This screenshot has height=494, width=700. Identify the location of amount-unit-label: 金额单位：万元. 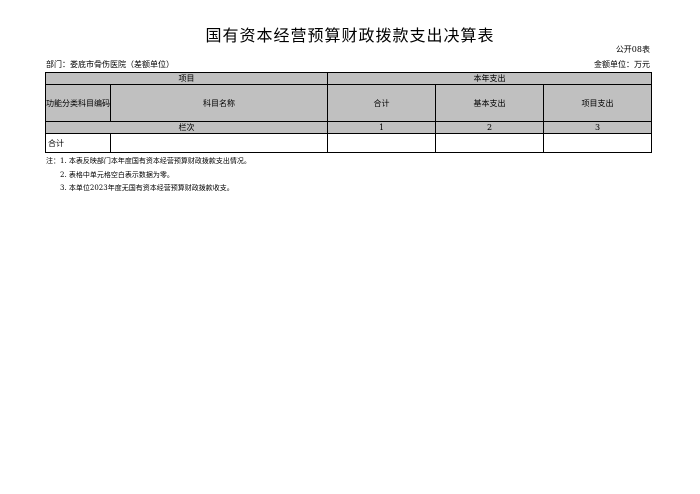
(622, 64).